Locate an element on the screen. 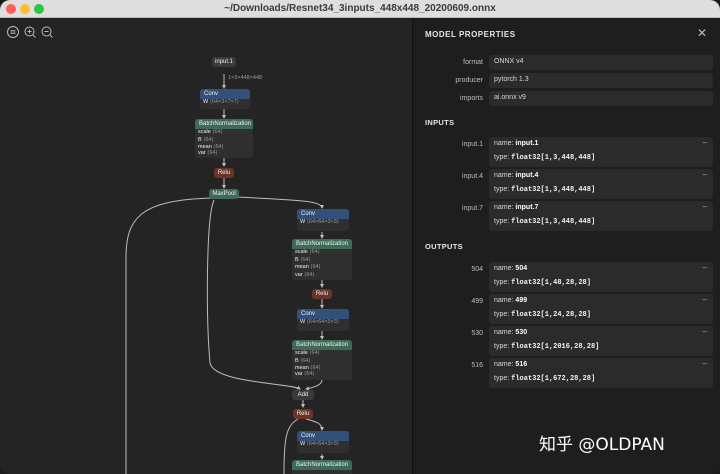 The width and height of the screenshot is (720, 474). output-name: 530 is located at coordinates (521, 332).